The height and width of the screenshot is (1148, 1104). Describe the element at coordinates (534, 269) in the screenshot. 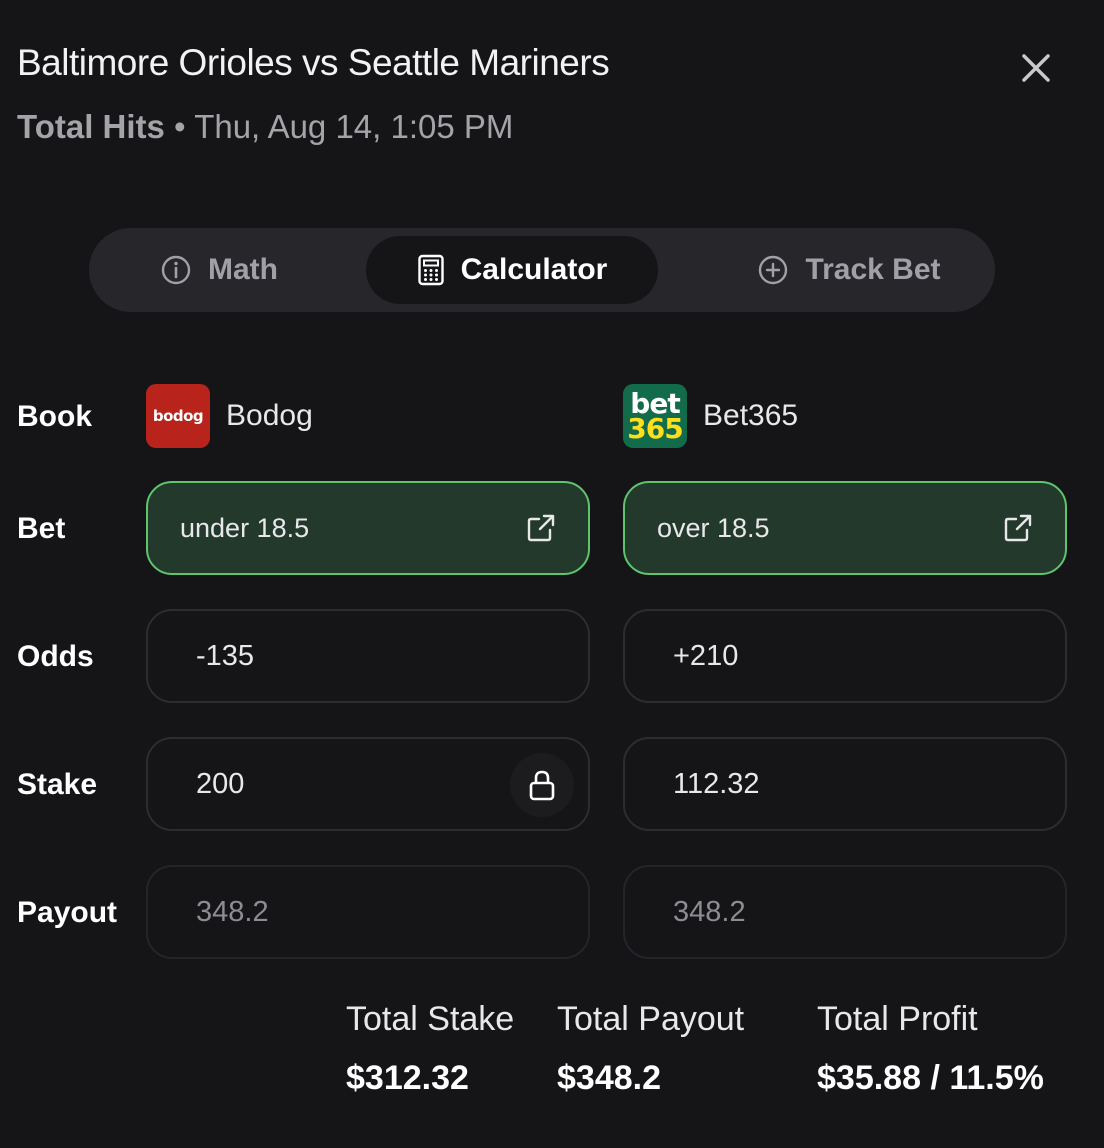

I see `tab-calculator-label: Calculator` at that location.